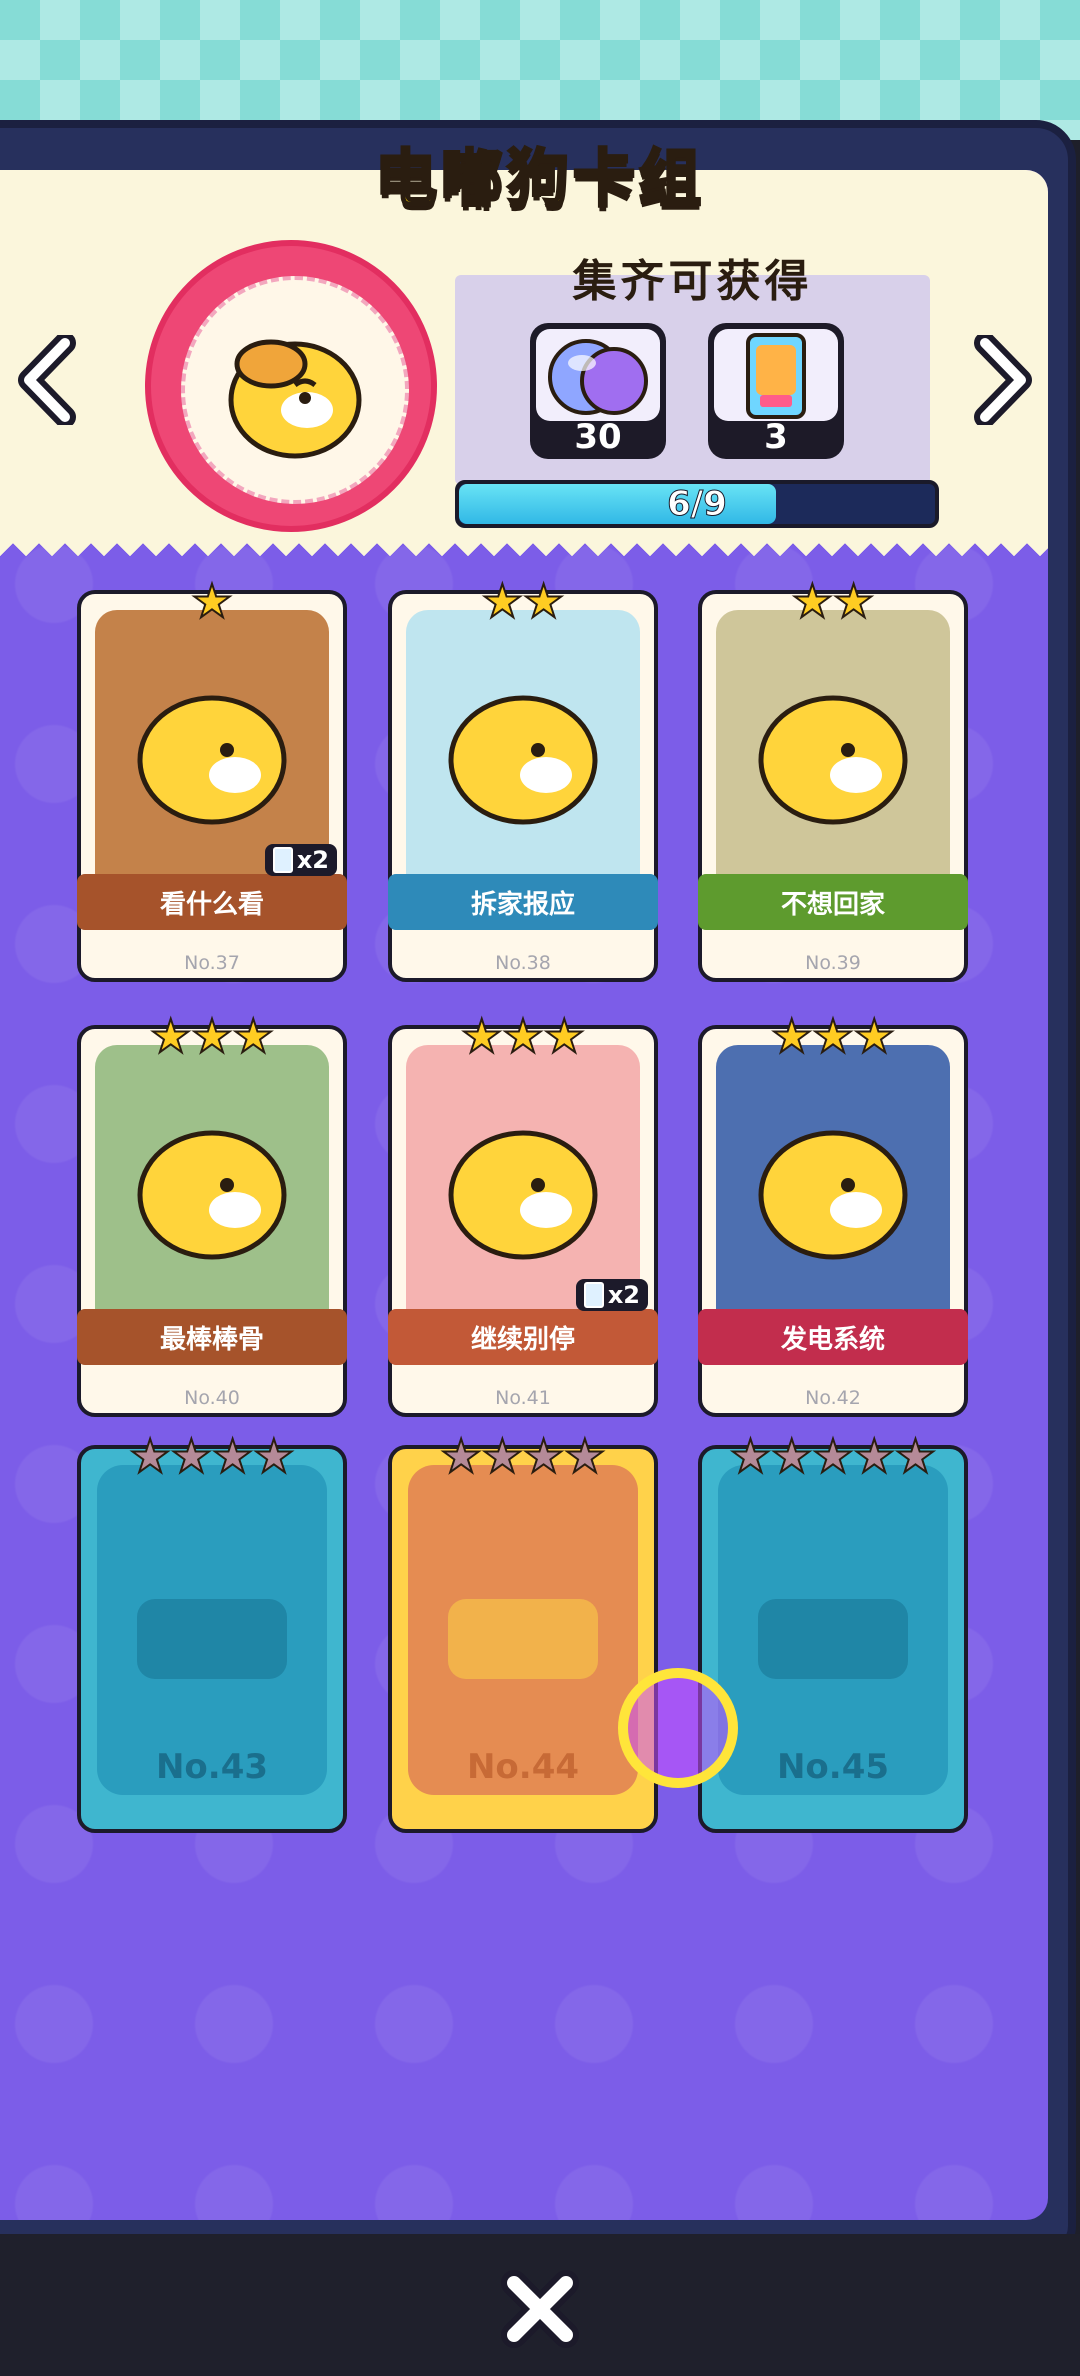 Image resolution: width=1080 pixels, height=2376 pixels. What do you see at coordinates (212, 1398) in the screenshot?
I see `card-number: No.40` at bounding box center [212, 1398].